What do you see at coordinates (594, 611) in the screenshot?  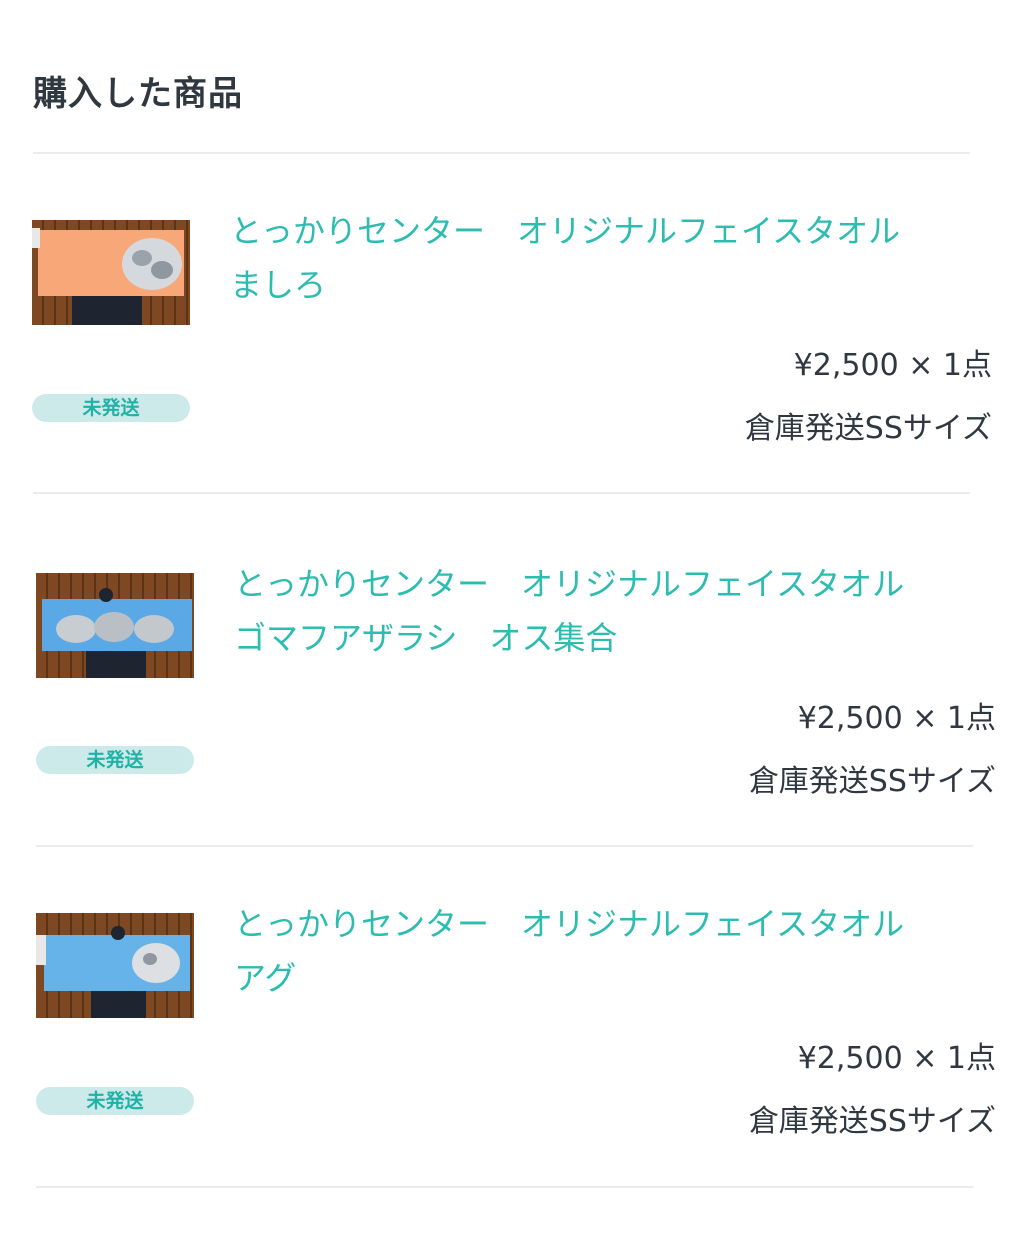 I see `product-title-link: とっかりセンター オリジナルフェイスタオル ゴマフアザラシ オス集合` at bounding box center [594, 611].